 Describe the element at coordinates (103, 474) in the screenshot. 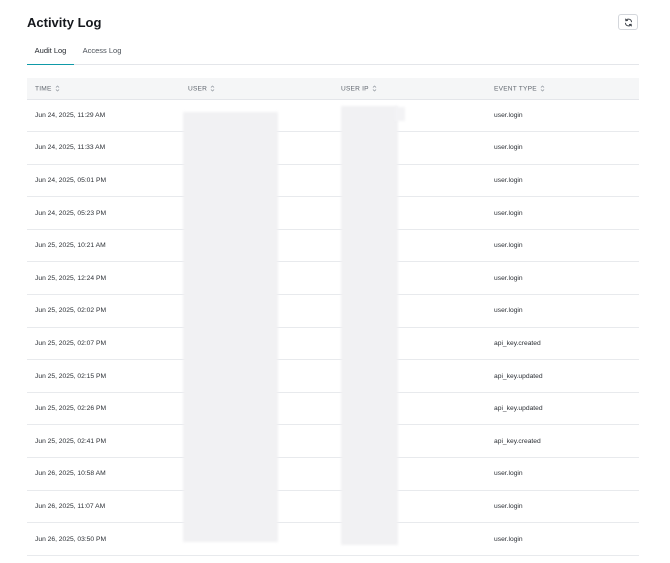

I see `cell-time: Jun 26, 2025, 10:58 AM` at that location.